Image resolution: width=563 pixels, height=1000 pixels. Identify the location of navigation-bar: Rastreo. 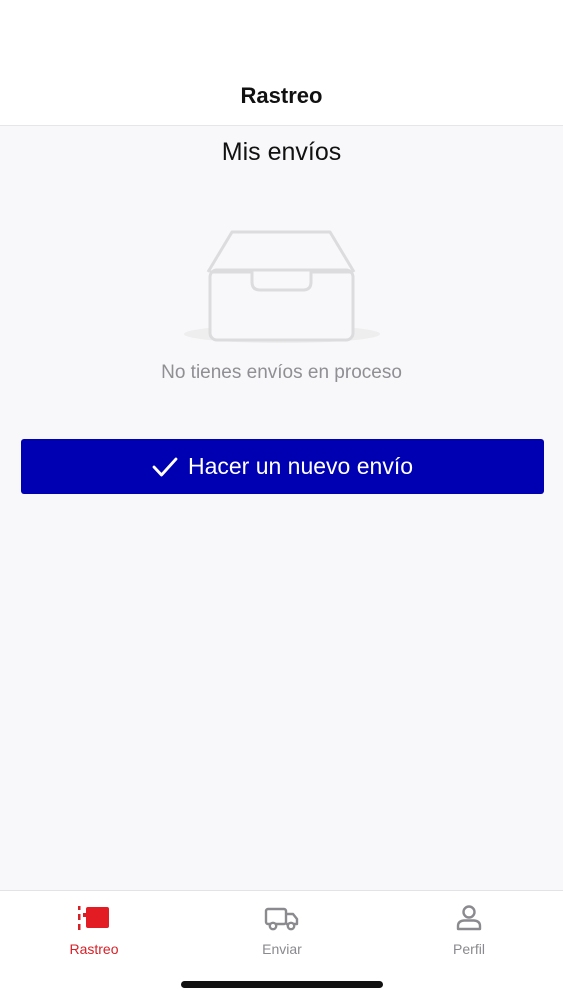
(281, 96).